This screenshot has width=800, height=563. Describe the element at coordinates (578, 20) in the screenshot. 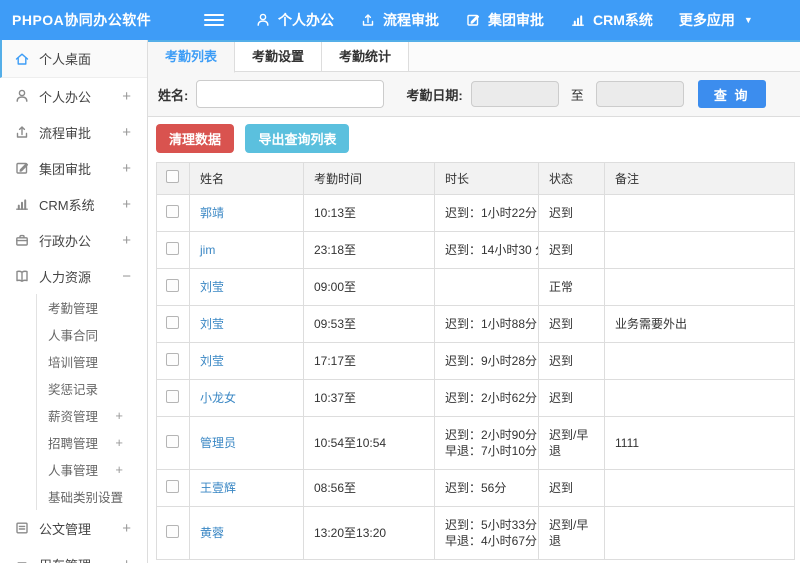

I see `bar-chart-icon` at that location.